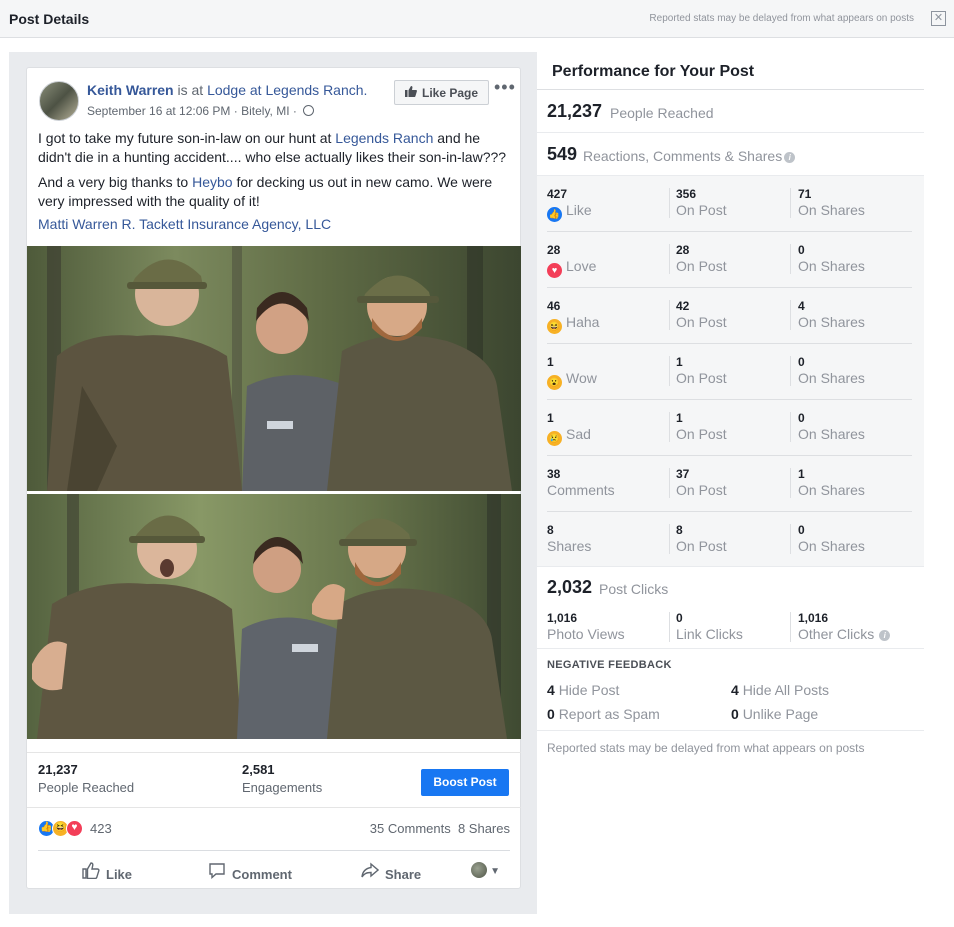 The height and width of the screenshot is (927, 954). What do you see at coordinates (465, 782) in the screenshot?
I see `boost-post-button: Boost Post` at bounding box center [465, 782].